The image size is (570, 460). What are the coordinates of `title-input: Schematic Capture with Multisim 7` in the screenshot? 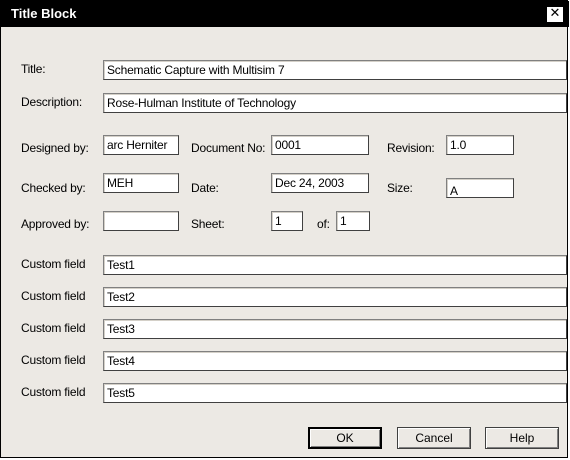 It's located at (335, 70).